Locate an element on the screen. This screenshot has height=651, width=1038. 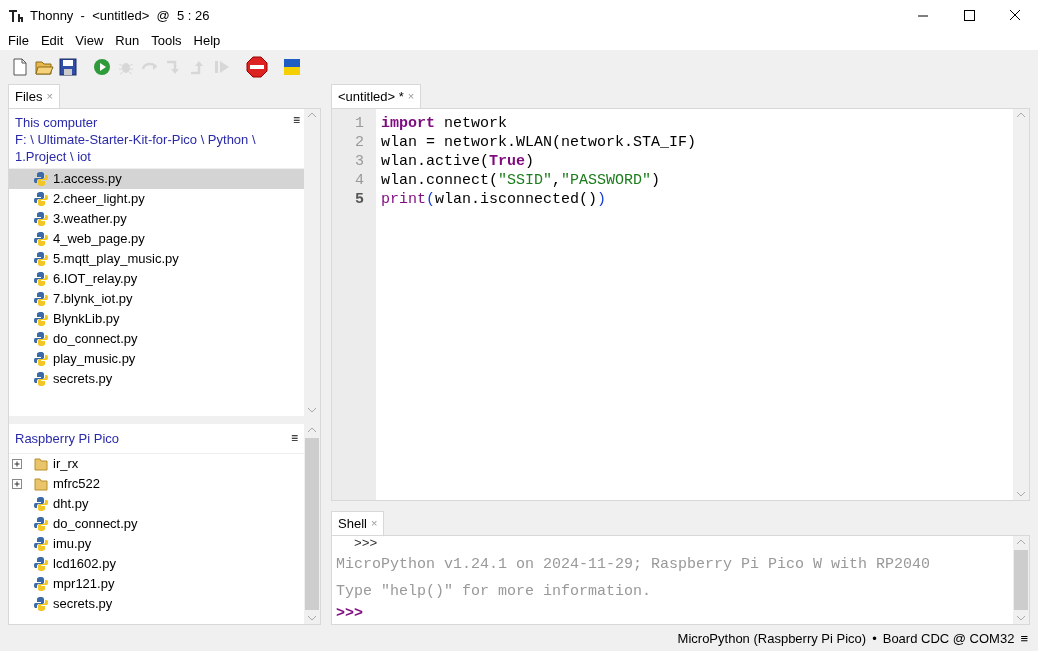
code-line: wlan.active(True) is located at coordinates (458, 161).